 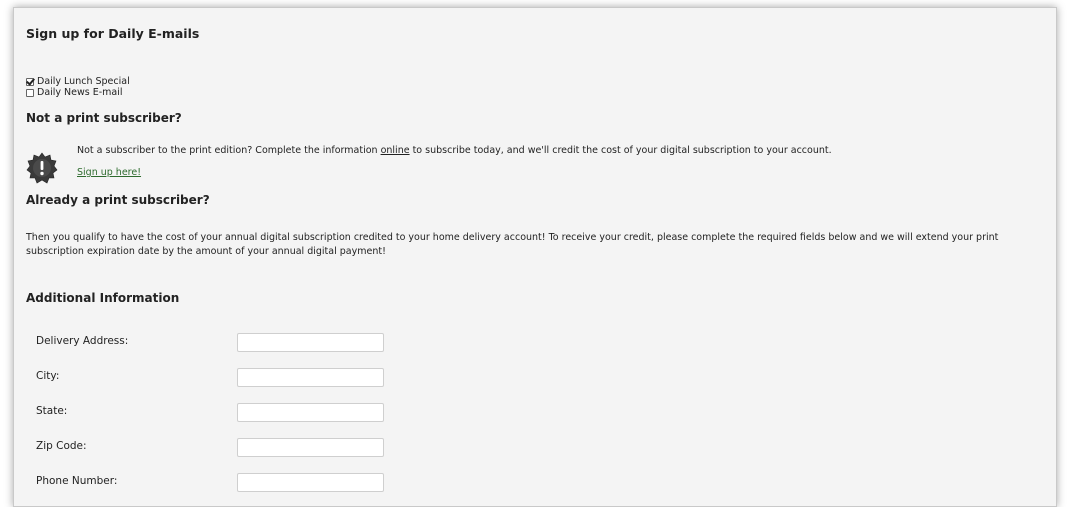 I want to click on online-link: online, so click(x=395, y=150).